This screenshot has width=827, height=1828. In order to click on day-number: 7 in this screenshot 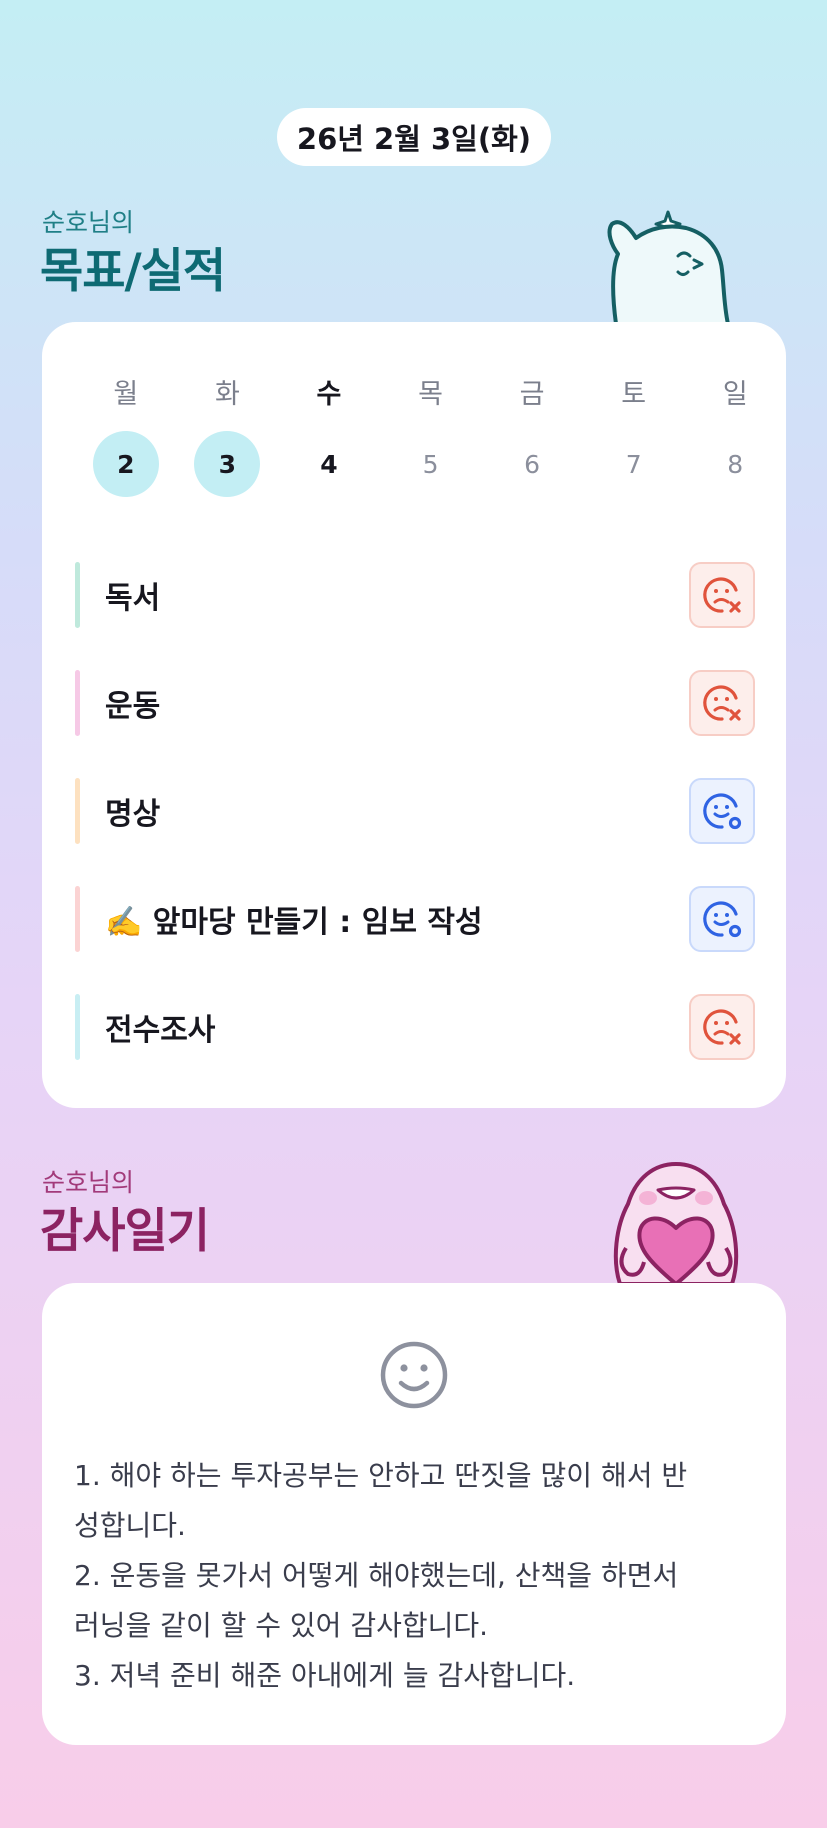, I will do `click(633, 464)`.